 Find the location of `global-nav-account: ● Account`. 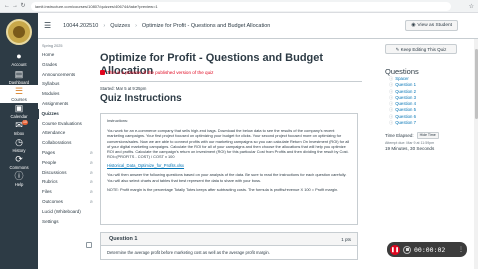

global-nav-account: ● Account is located at coordinates (19, 59).